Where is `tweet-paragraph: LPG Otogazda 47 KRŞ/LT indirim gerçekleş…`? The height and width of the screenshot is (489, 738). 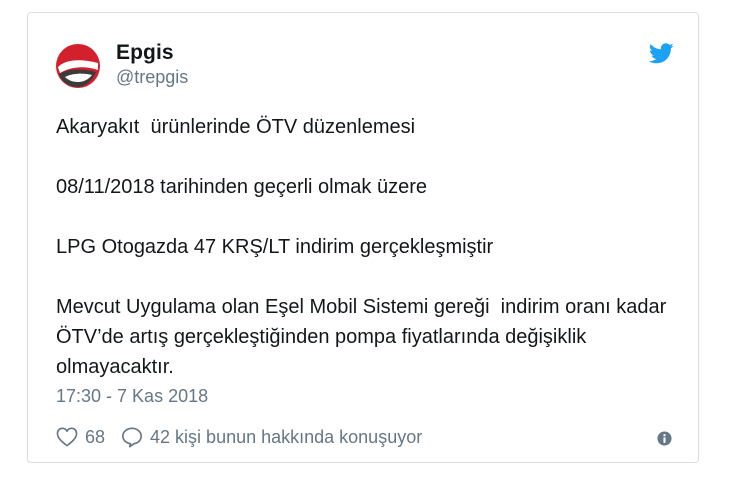 tweet-paragraph: LPG Otogazda 47 KRŞ/LT indirim gerçekleş… is located at coordinates (275, 247).